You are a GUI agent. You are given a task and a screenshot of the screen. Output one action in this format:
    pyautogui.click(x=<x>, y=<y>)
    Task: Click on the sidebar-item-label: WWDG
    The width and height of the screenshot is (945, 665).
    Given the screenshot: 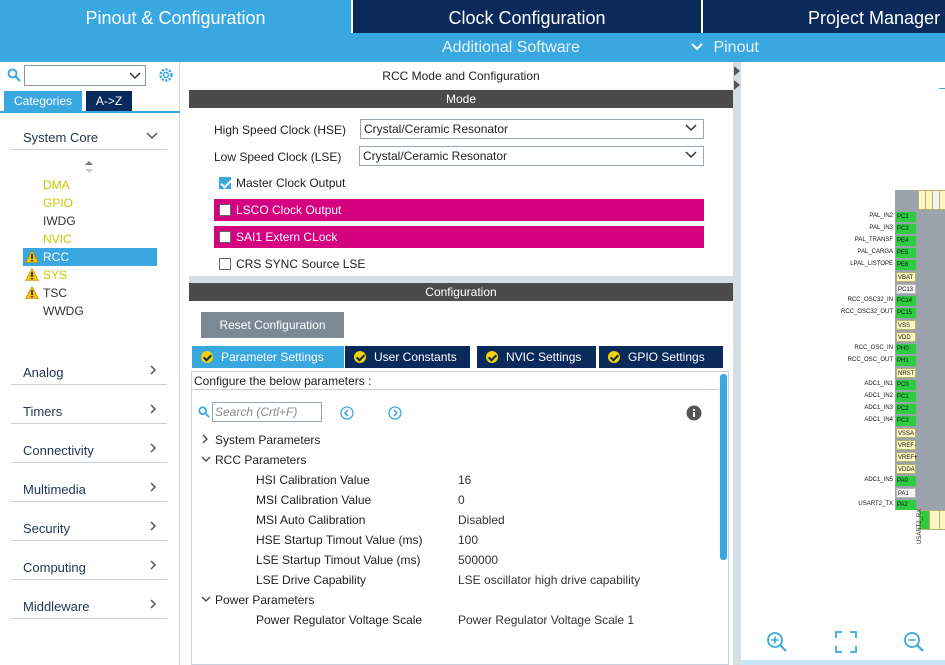 What is the action you would take?
    pyautogui.click(x=63, y=311)
    